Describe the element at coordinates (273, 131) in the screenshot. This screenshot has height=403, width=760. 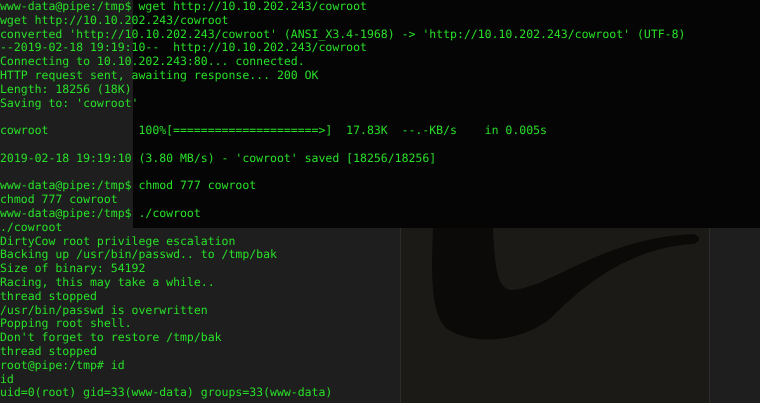
I see `terminal-line: cowroot 100%[=====================>] 17.83K --.-KB/s in 0.005s` at that location.